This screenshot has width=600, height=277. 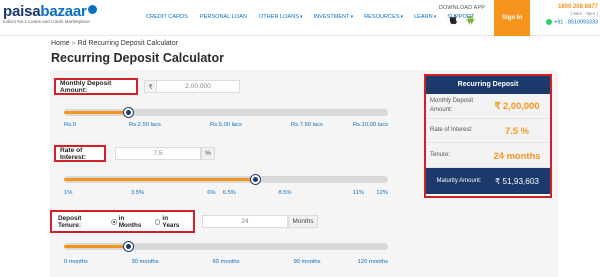 What do you see at coordinates (307, 125) in the screenshot?
I see `tick-label: Rs.7.50 lacs` at bounding box center [307, 125].